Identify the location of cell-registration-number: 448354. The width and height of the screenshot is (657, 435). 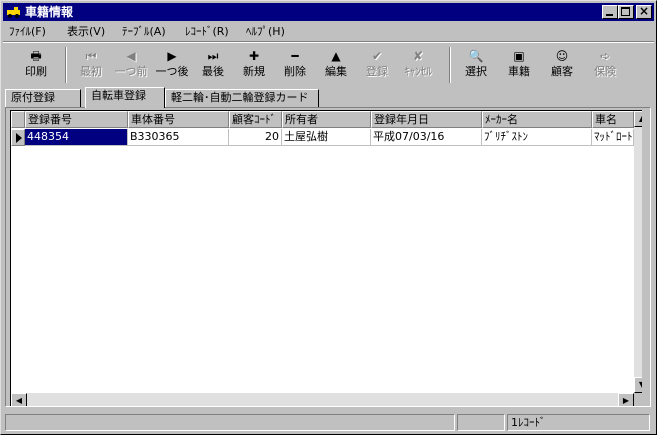
(76, 137).